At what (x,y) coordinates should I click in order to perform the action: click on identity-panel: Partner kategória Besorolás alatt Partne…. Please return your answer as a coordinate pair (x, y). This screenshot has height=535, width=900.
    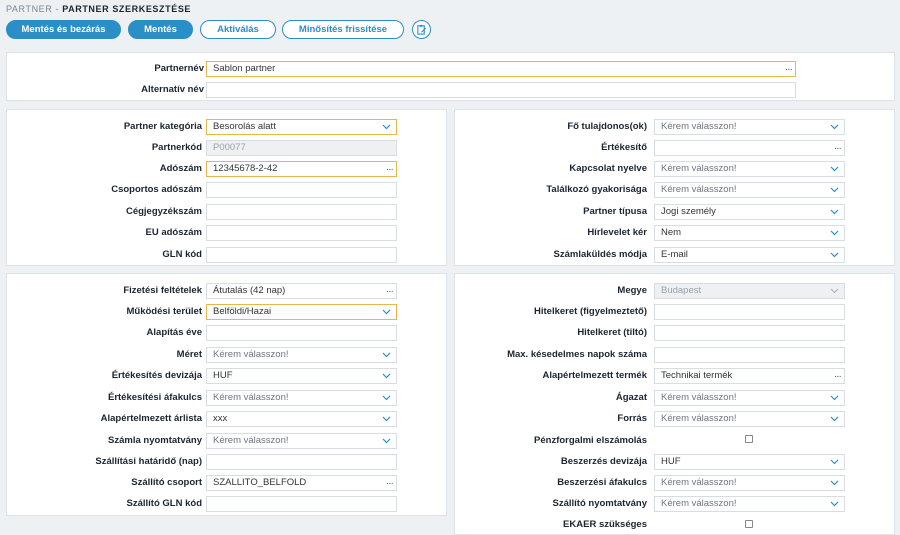
    Looking at the image, I should click on (226, 187).